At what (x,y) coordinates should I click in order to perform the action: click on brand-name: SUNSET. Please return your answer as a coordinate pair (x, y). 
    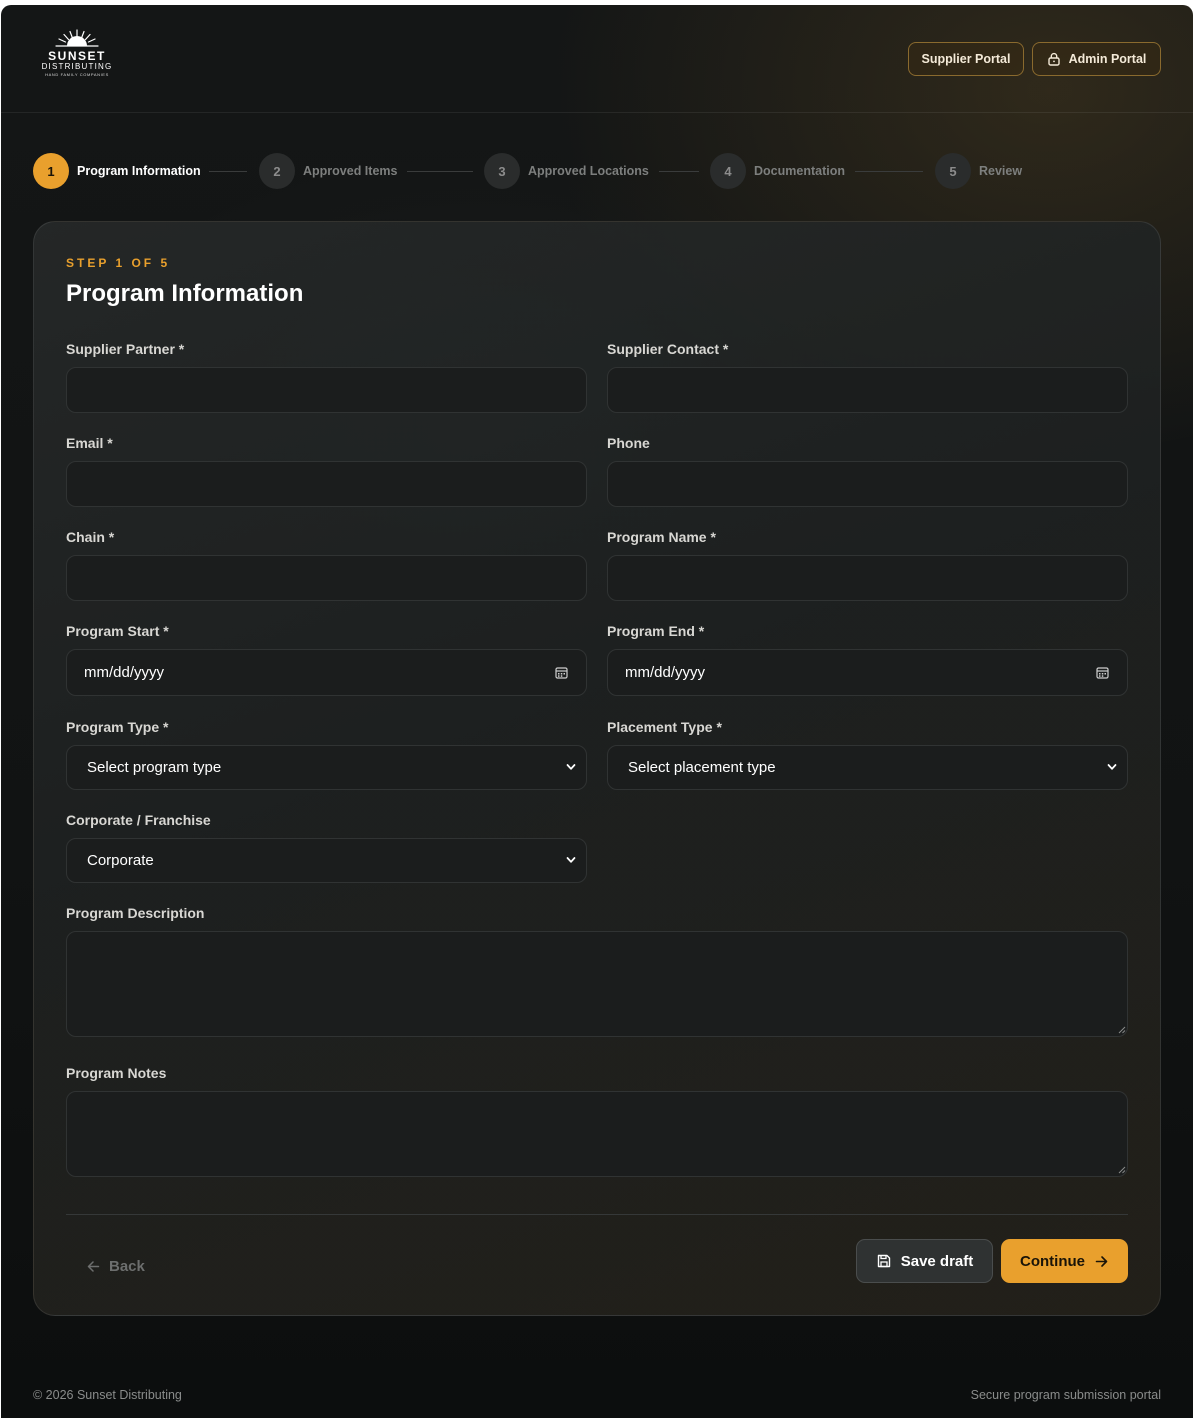
    Looking at the image, I should click on (77, 56).